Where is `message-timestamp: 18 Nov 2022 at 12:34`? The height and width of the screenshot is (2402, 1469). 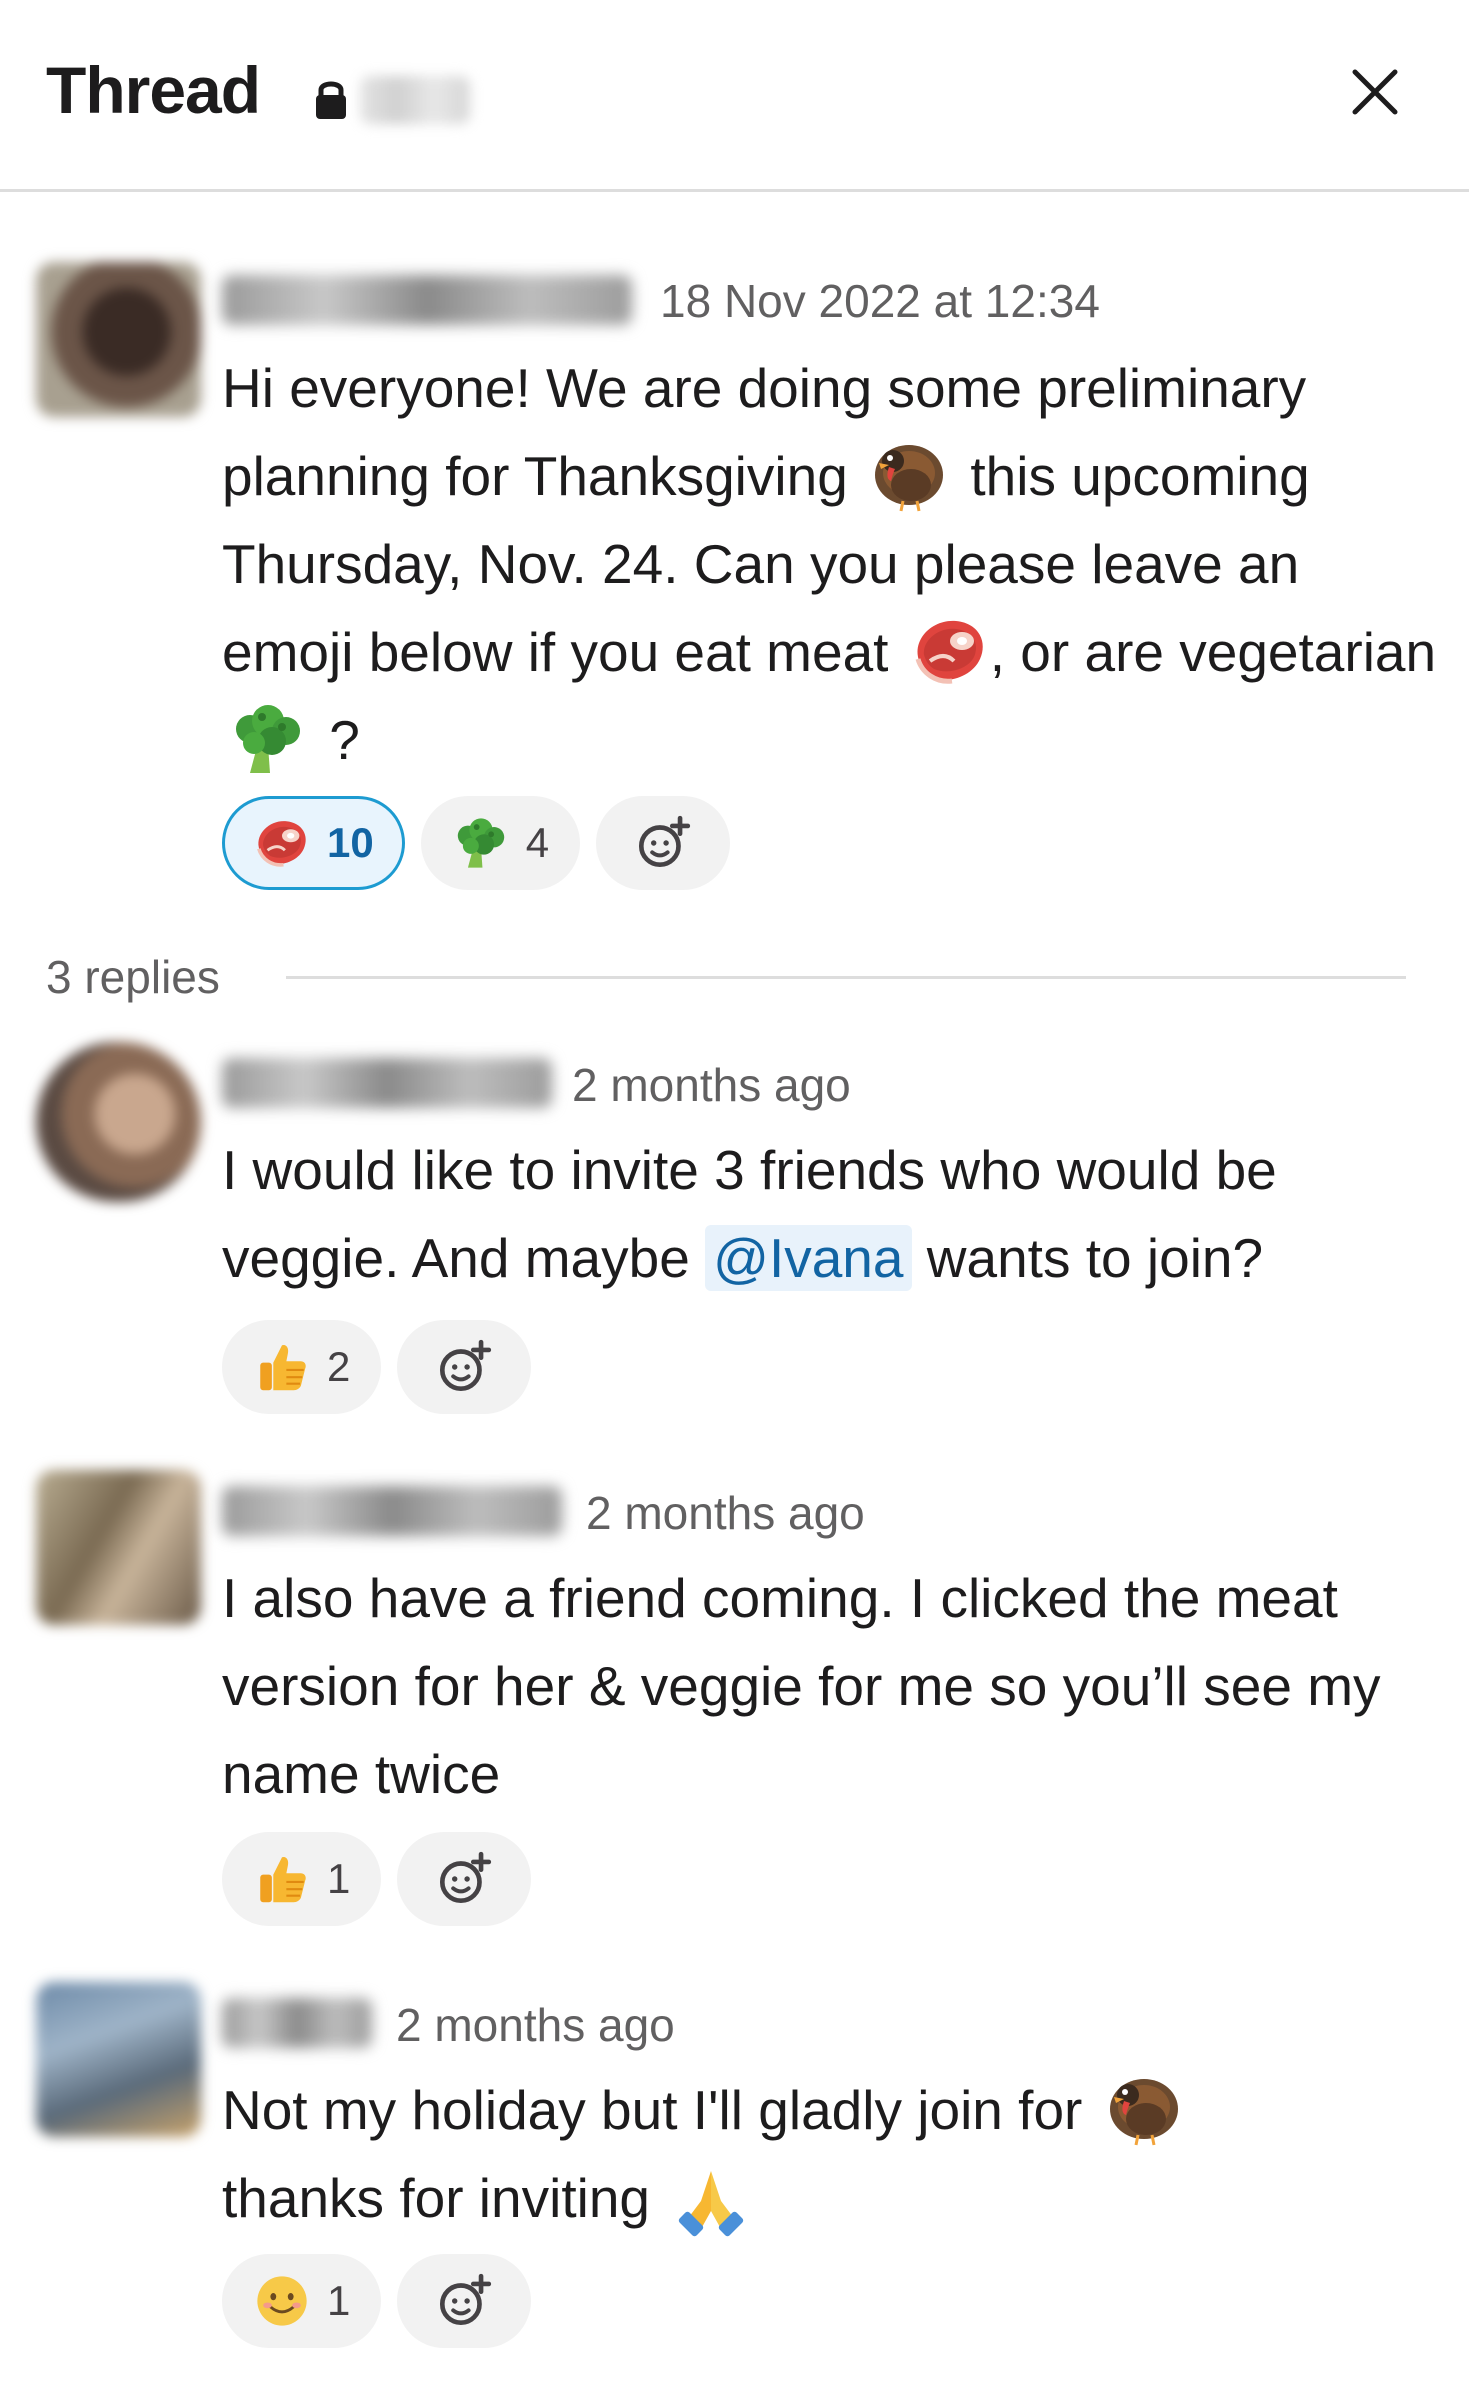
message-timestamp: 18 Nov 2022 at 12:34 is located at coordinates (880, 301).